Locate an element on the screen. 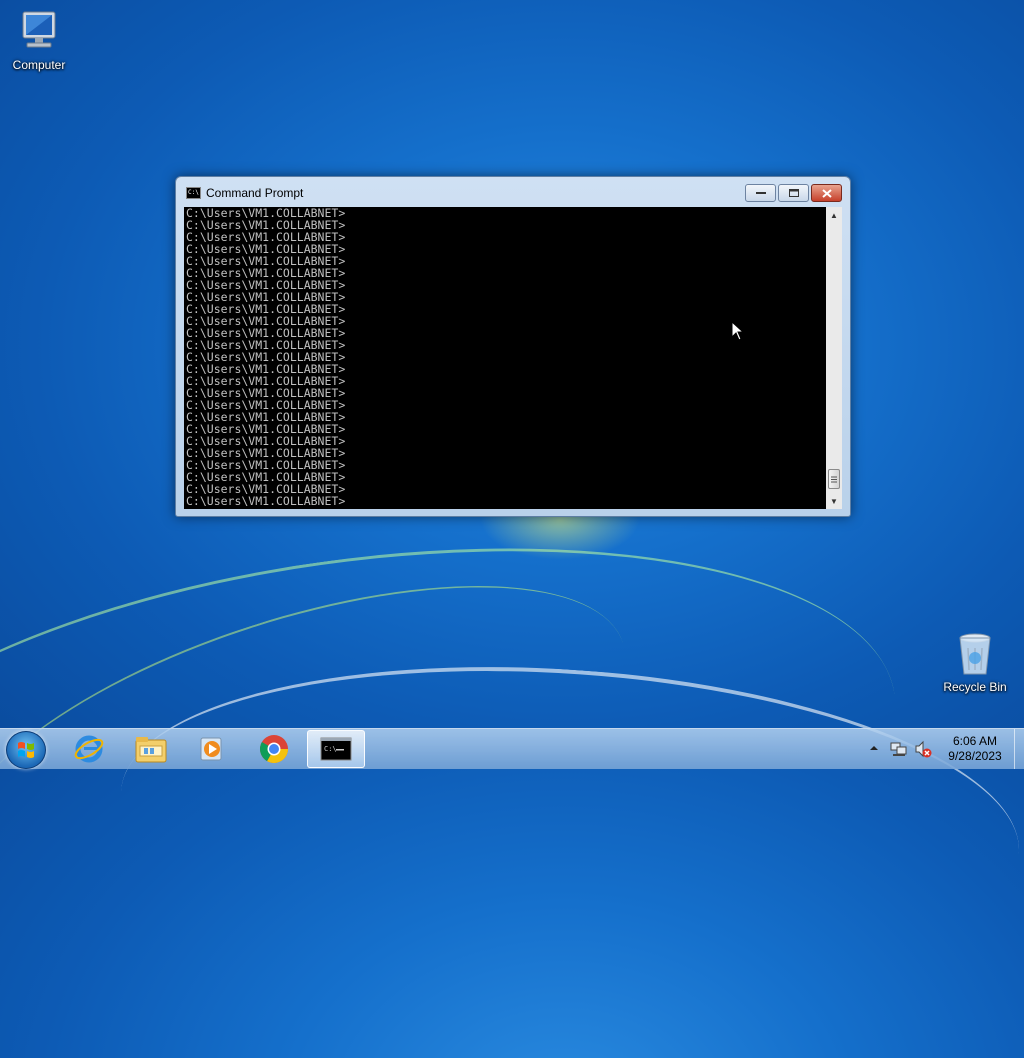 This screenshot has height=1058, width=1024. recycle-bin-icon is located at coordinates (975, 654).